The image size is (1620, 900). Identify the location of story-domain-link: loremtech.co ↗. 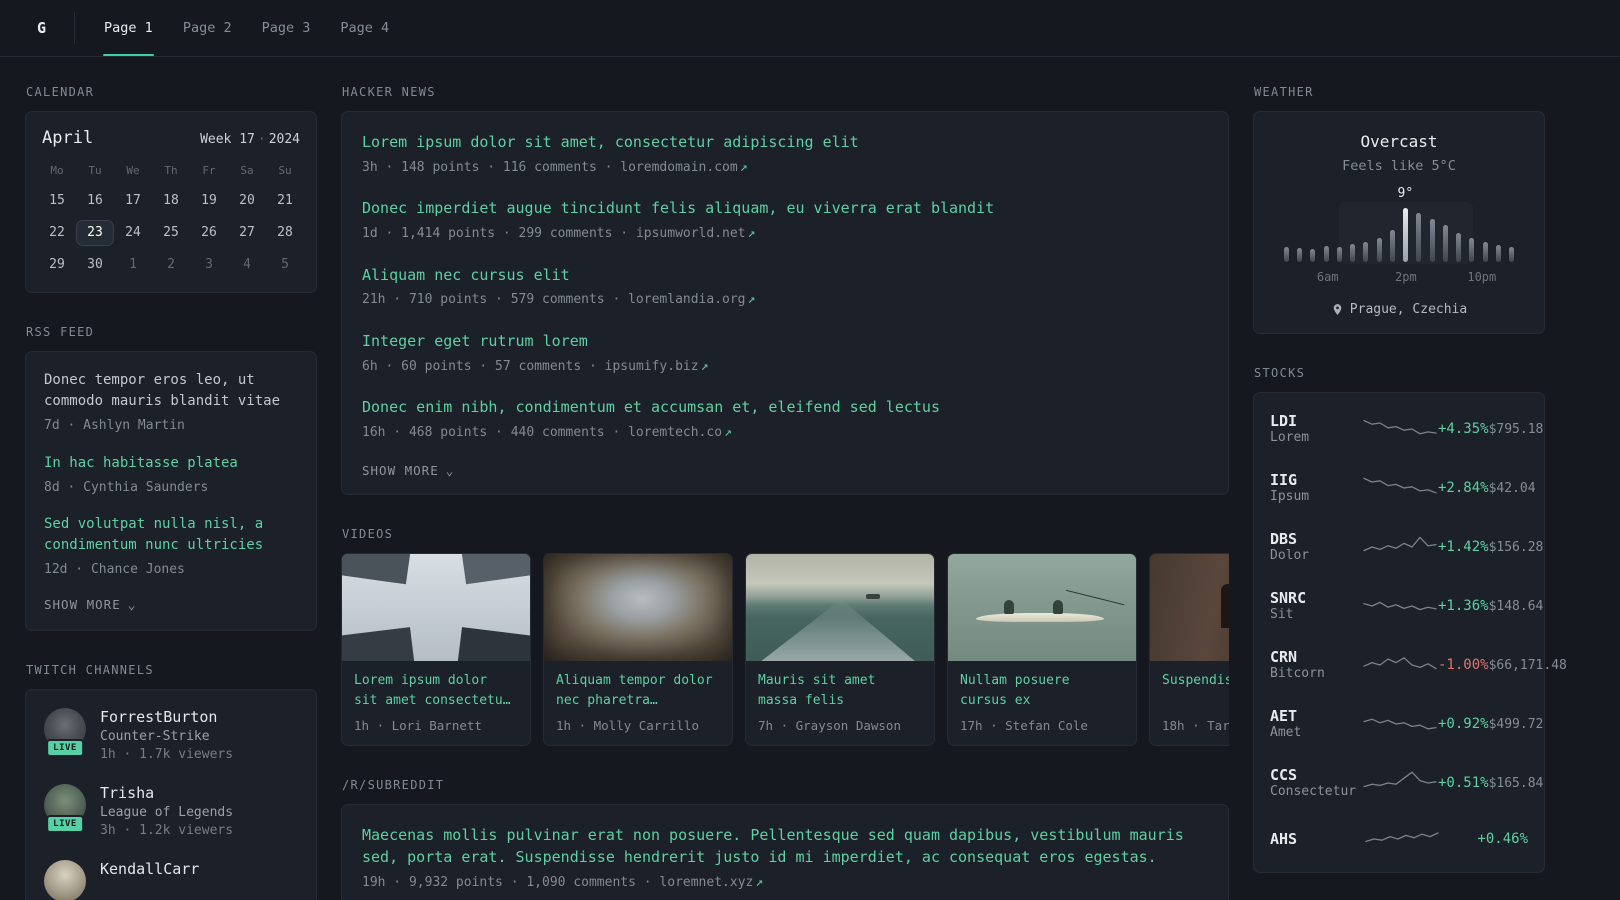
(680, 432).